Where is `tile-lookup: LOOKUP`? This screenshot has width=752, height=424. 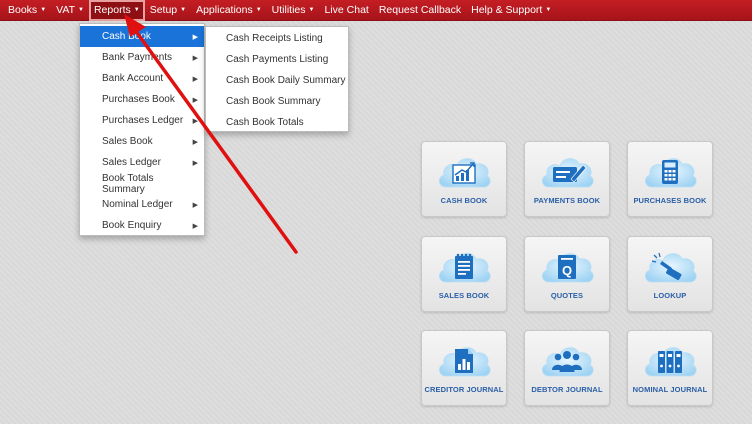
tile-lookup: LOOKUP is located at coordinates (670, 274).